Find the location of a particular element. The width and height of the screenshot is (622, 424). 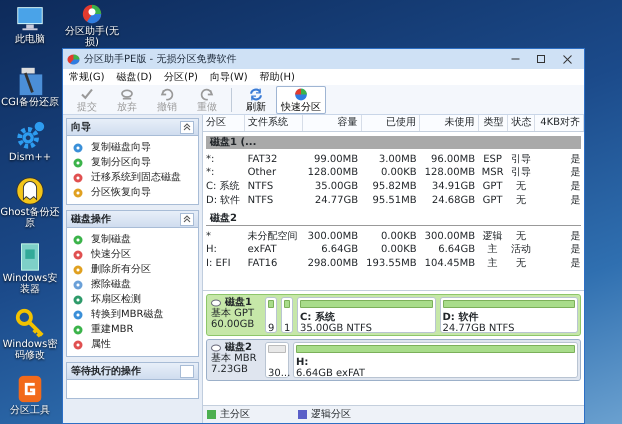

sidebar-item: 擦除磁盘 is located at coordinates (132, 284).